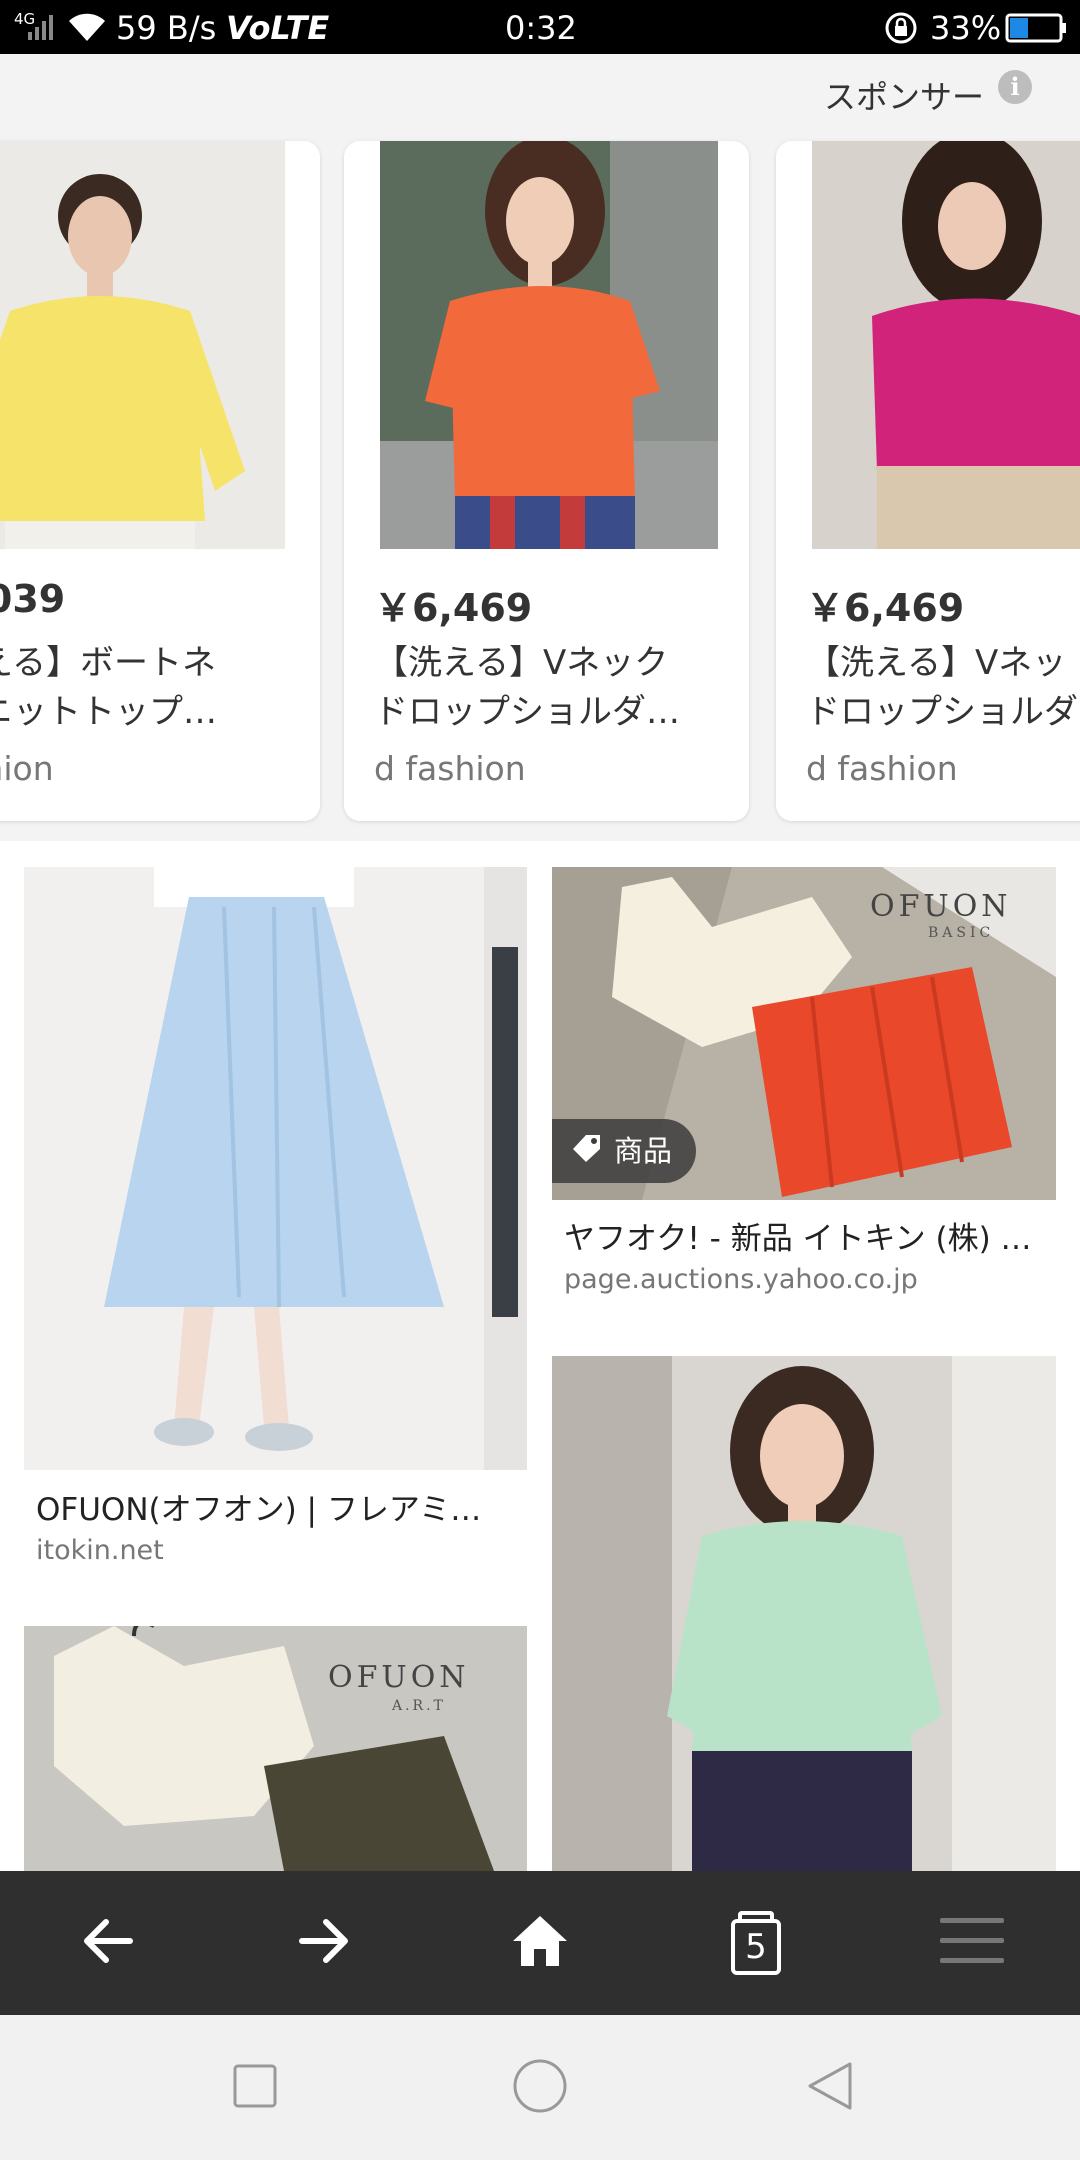 This screenshot has height=2160, width=1080. Describe the element at coordinates (961, 933) in the screenshot. I see `brand-sub-logo: BASIC` at that location.